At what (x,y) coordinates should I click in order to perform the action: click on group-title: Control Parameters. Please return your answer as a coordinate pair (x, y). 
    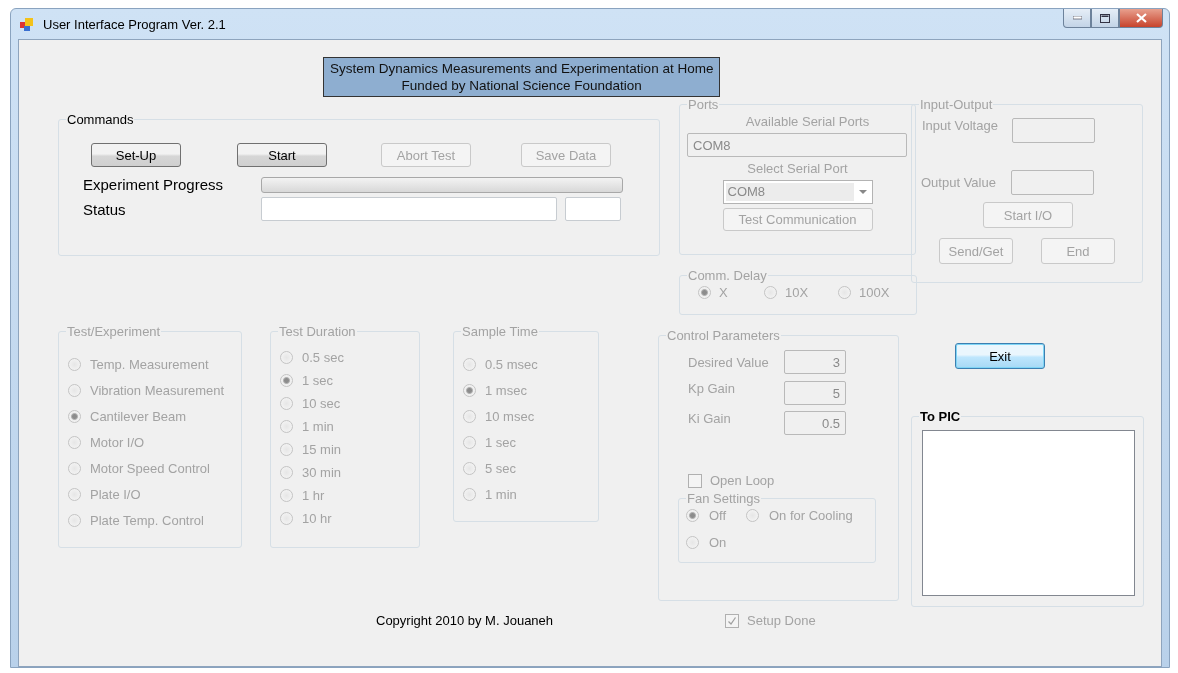
    Looking at the image, I should click on (723, 335).